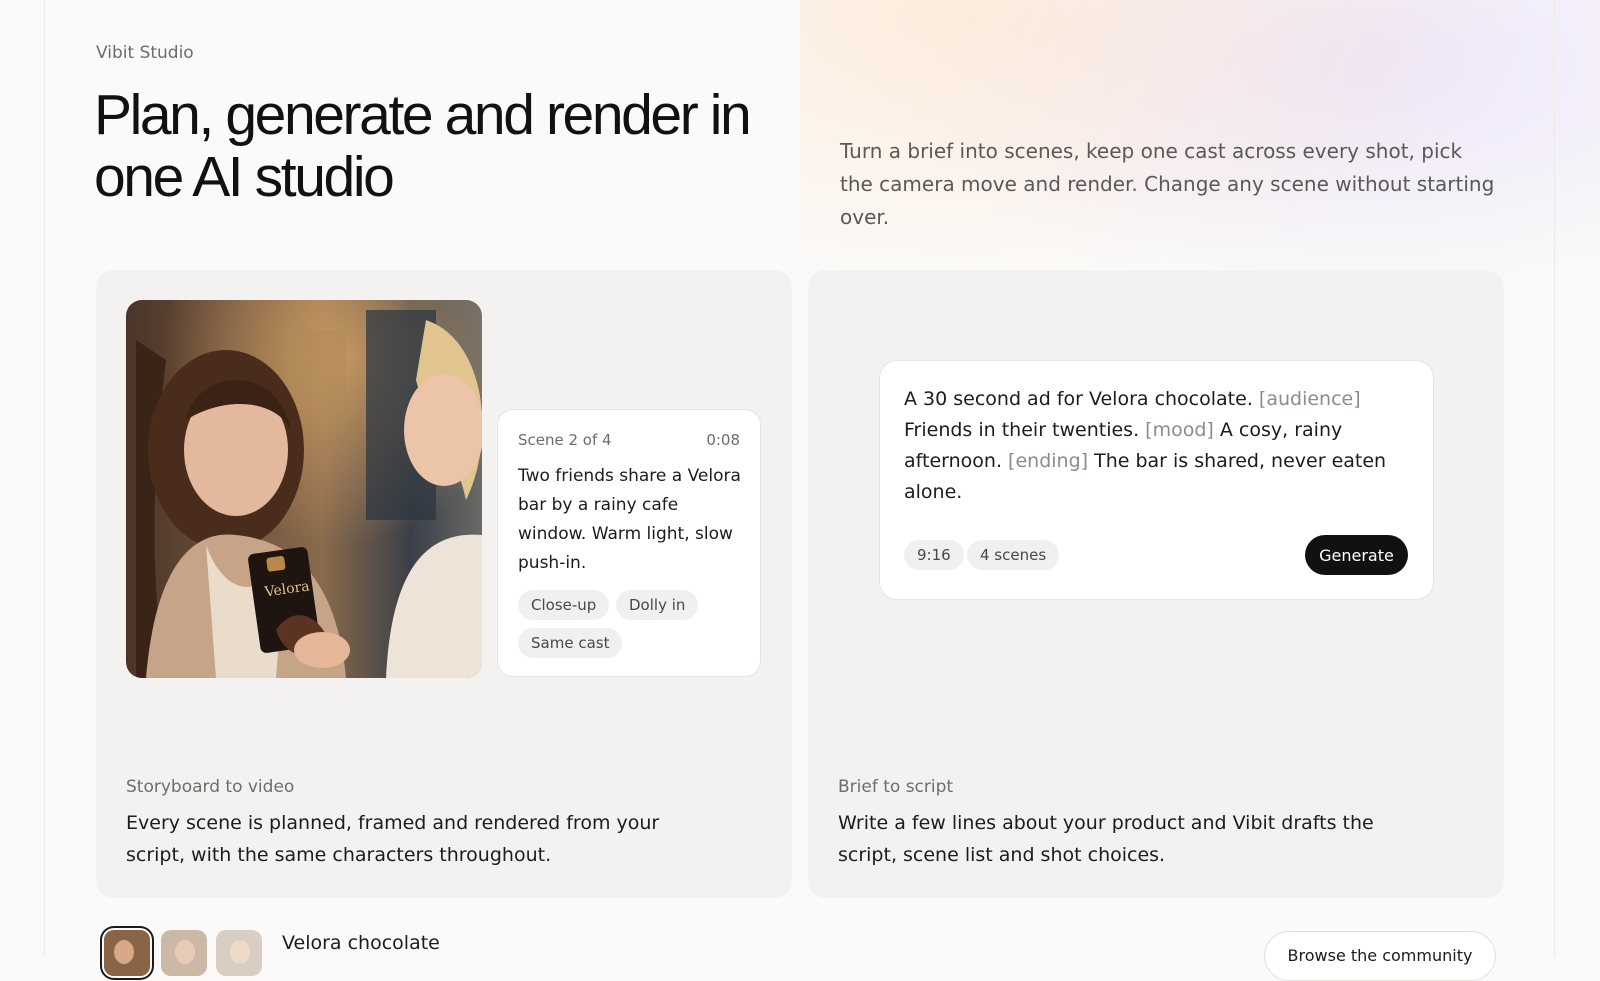 The width and height of the screenshot is (1600, 981). I want to click on scene-photo-illustration: Velora, so click(304, 489).